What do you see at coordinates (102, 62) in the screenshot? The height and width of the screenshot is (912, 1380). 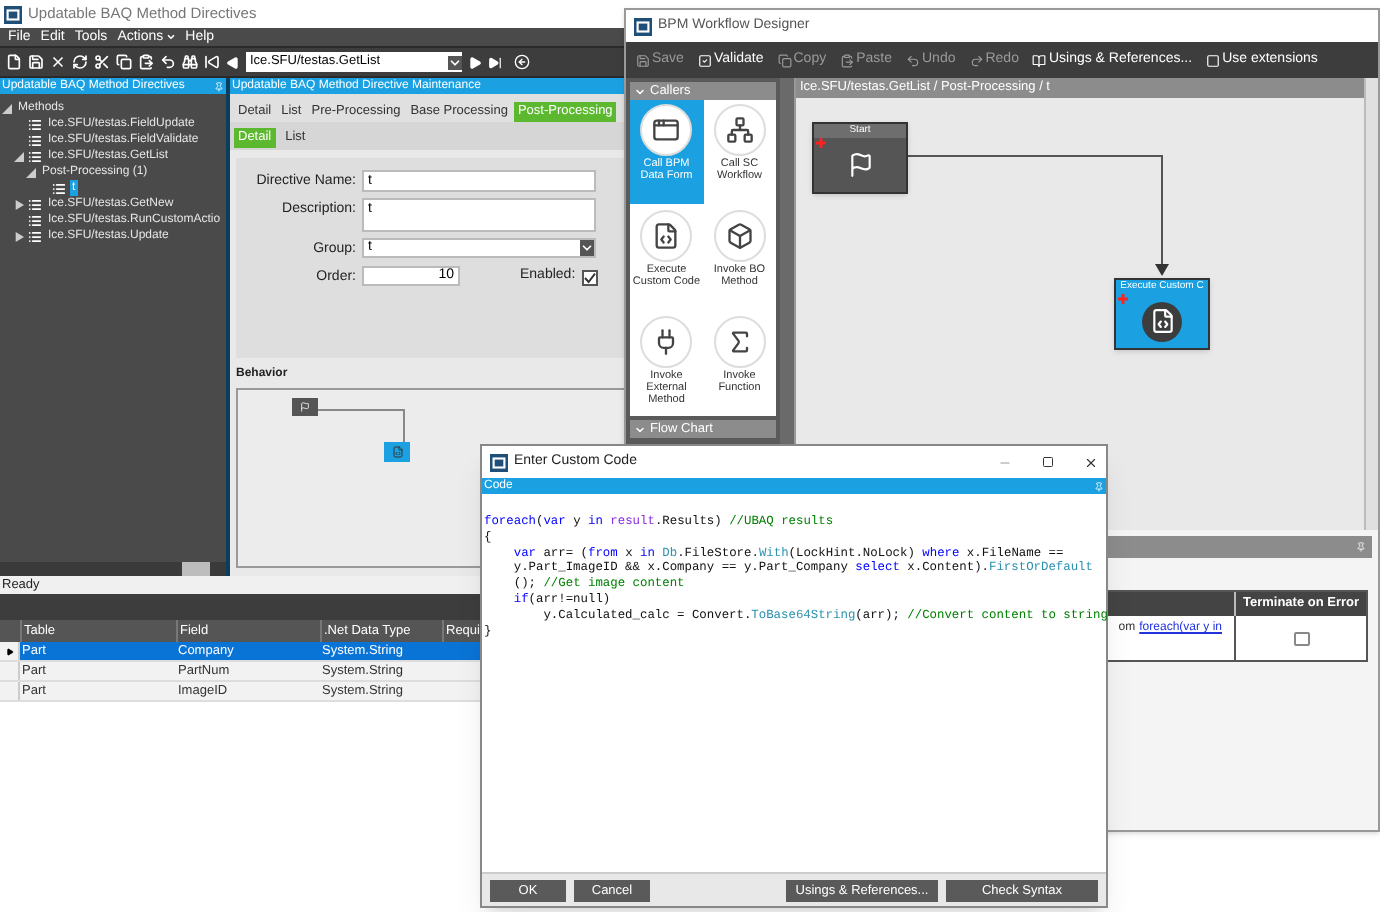 I see `cut-icon` at bounding box center [102, 62].